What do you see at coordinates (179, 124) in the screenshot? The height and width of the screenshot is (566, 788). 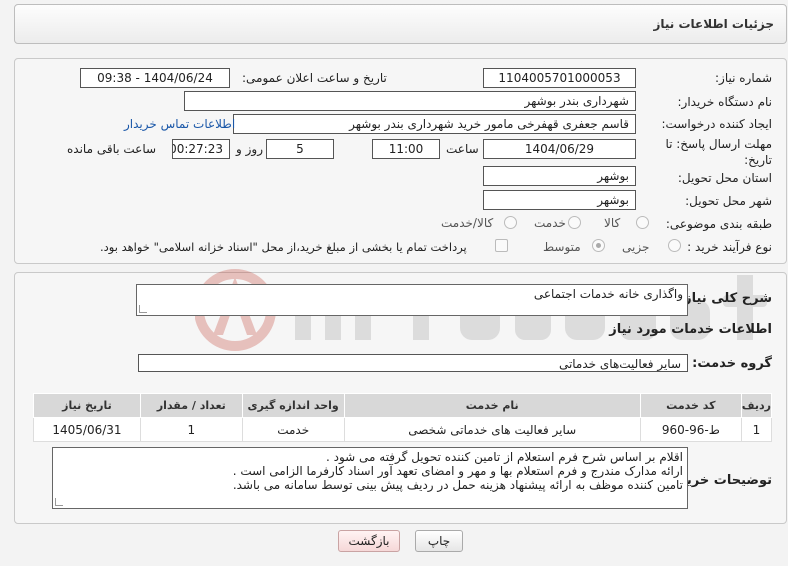 I see `contact-buyer-link: اطلاعات تماس خریدار` at bounding box center [179, 124].